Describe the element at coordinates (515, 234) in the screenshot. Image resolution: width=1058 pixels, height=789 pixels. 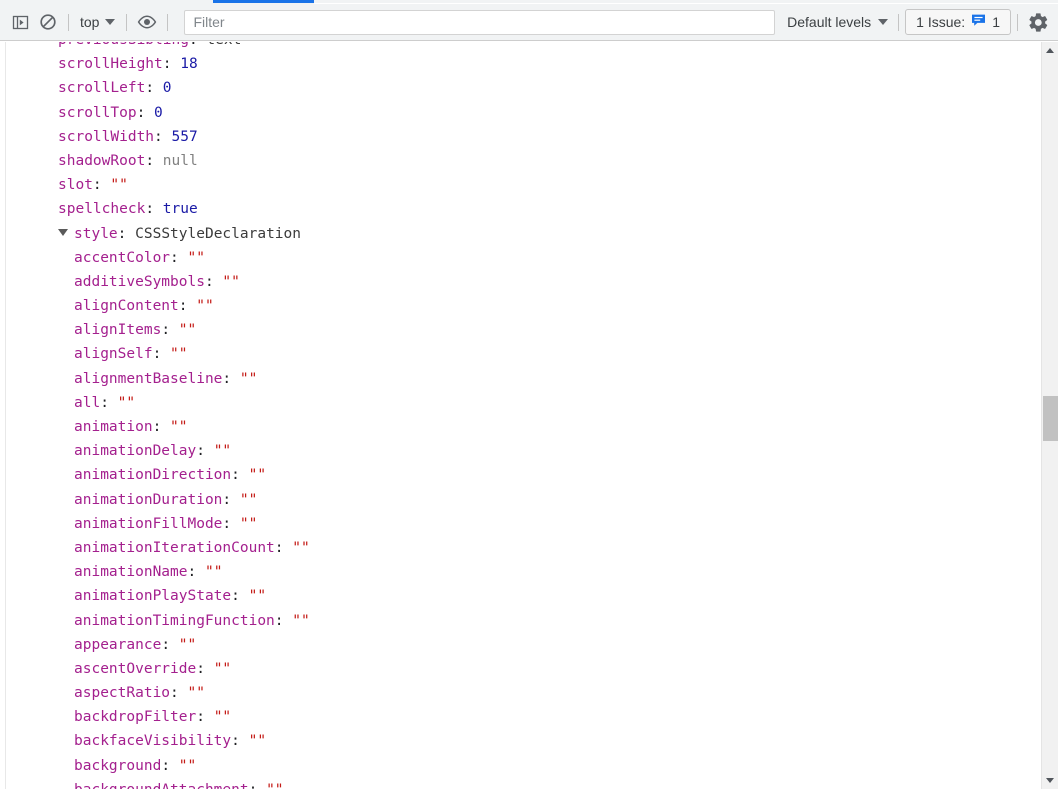
I see `property-row: style: CSSStyleDeclaration` at that location.